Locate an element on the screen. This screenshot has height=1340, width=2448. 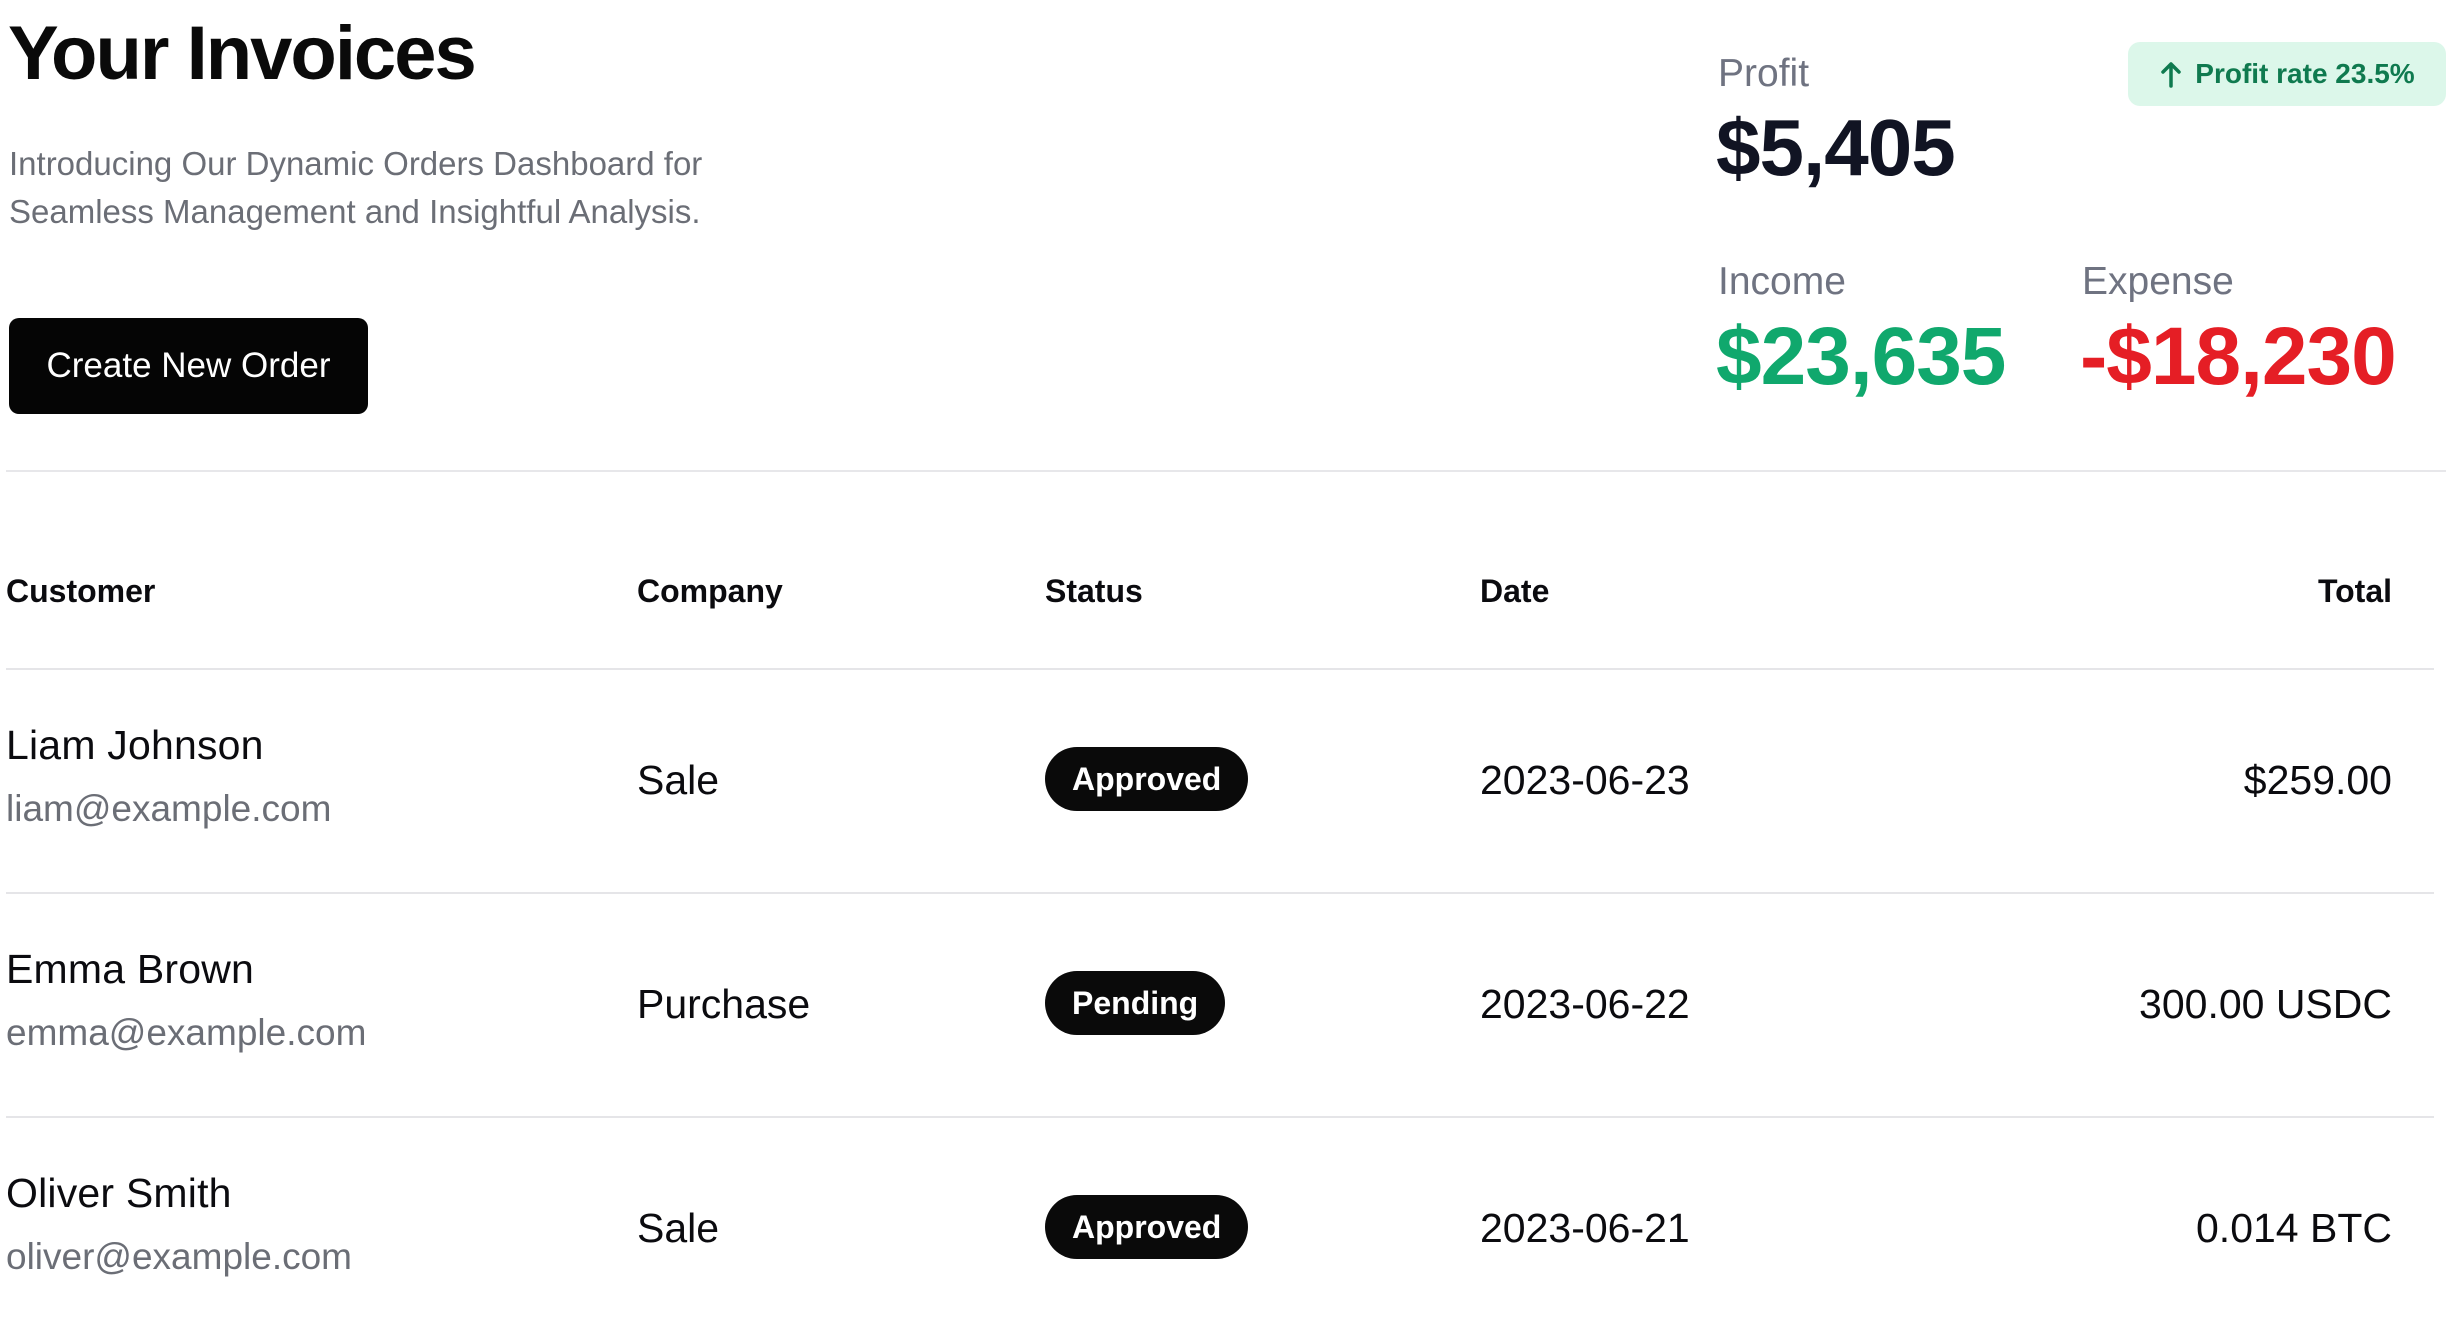
column-header-customer: Customer is located at coordinates (81, 591).